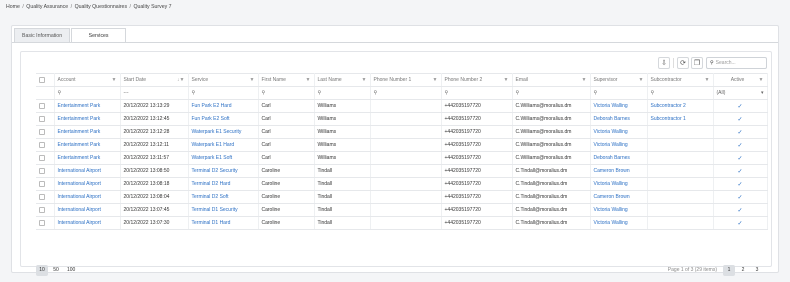  What do you see at coordinates (42, 79) in the screenshot?
I see `select-all-checkbox` at bounding box center [42, 79].